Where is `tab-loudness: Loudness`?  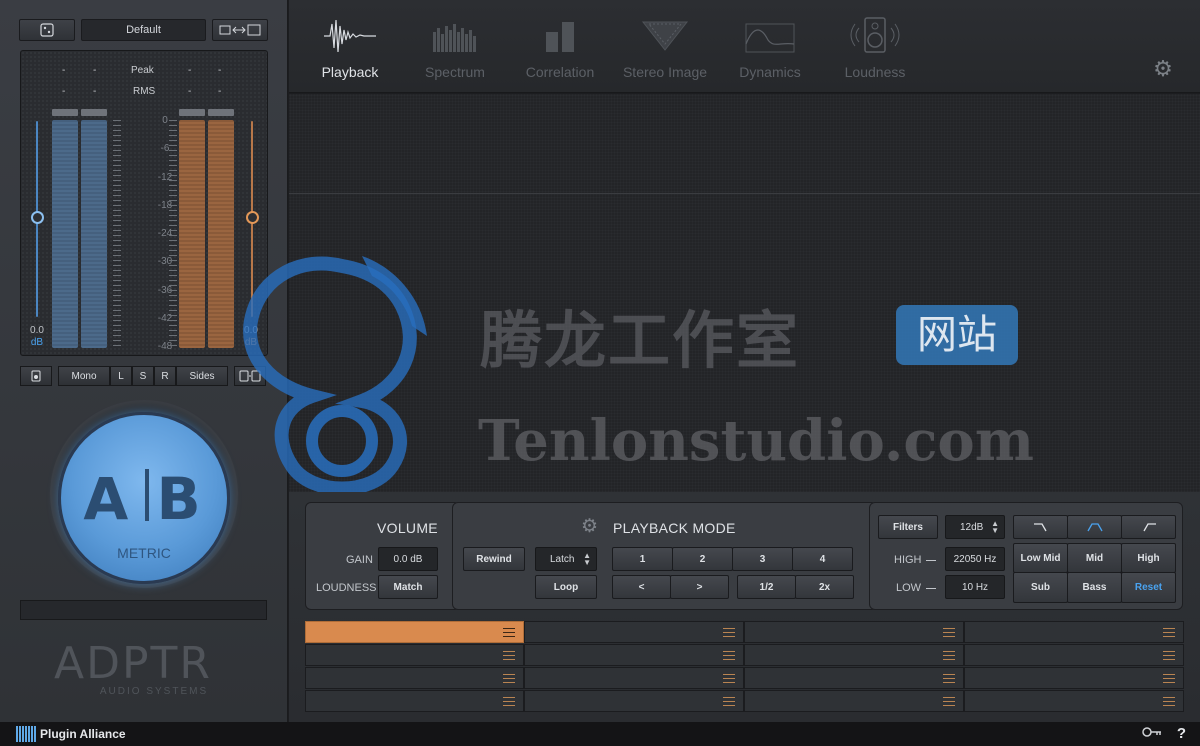
tab-loudness: Loudness is located at coordinates (875, 49).